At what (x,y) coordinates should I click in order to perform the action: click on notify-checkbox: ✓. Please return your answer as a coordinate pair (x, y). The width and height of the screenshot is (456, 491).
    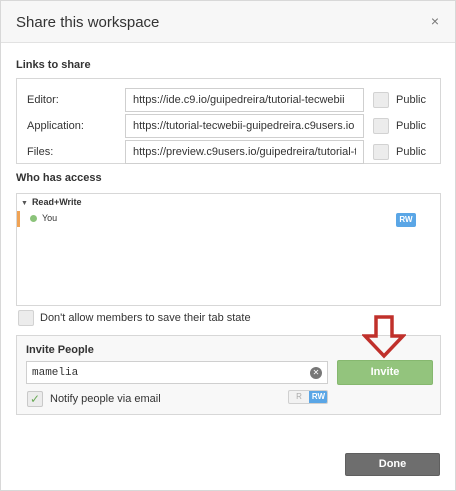
    Looking at the image, I should click on (35, 399).